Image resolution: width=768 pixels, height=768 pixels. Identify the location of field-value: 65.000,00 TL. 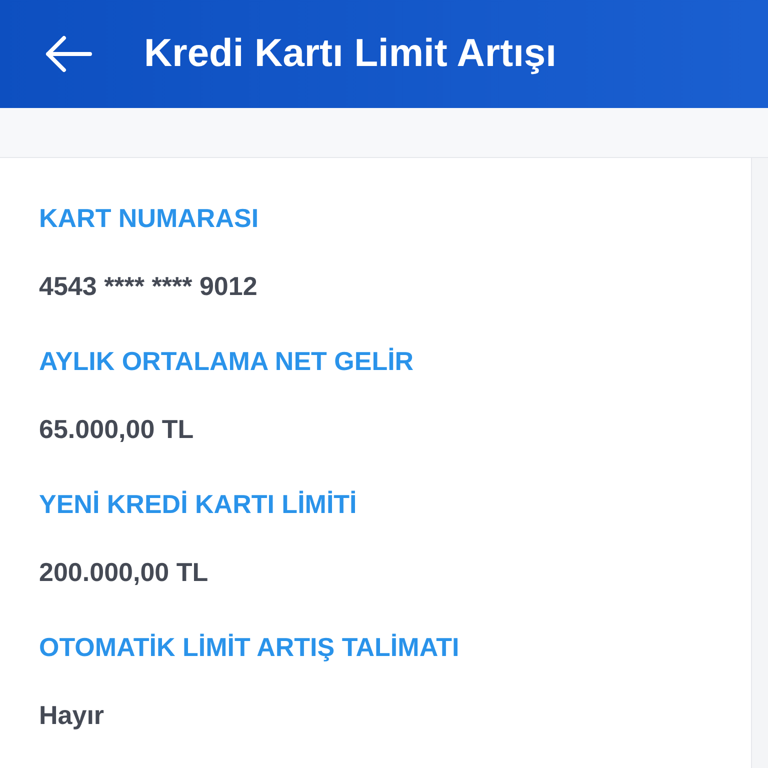
(117, 429).